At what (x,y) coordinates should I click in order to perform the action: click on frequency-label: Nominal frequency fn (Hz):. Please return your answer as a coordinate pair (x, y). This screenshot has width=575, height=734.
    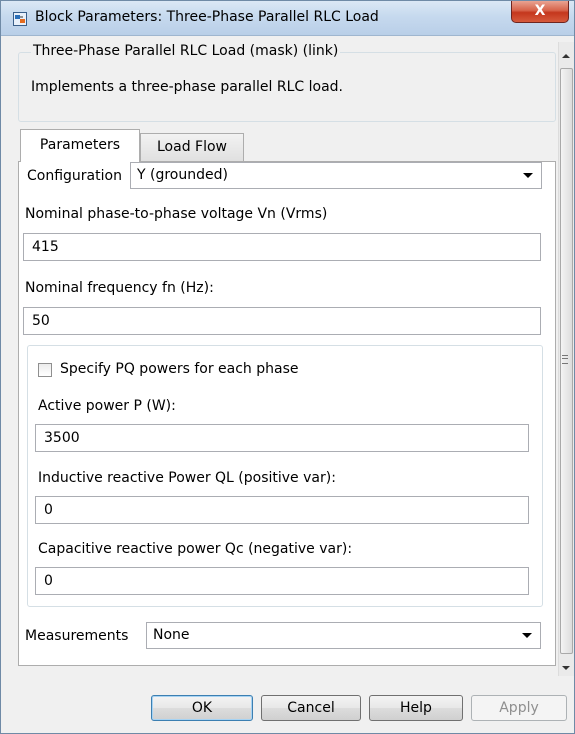
    Looking at the image, I should click on (119, 288).